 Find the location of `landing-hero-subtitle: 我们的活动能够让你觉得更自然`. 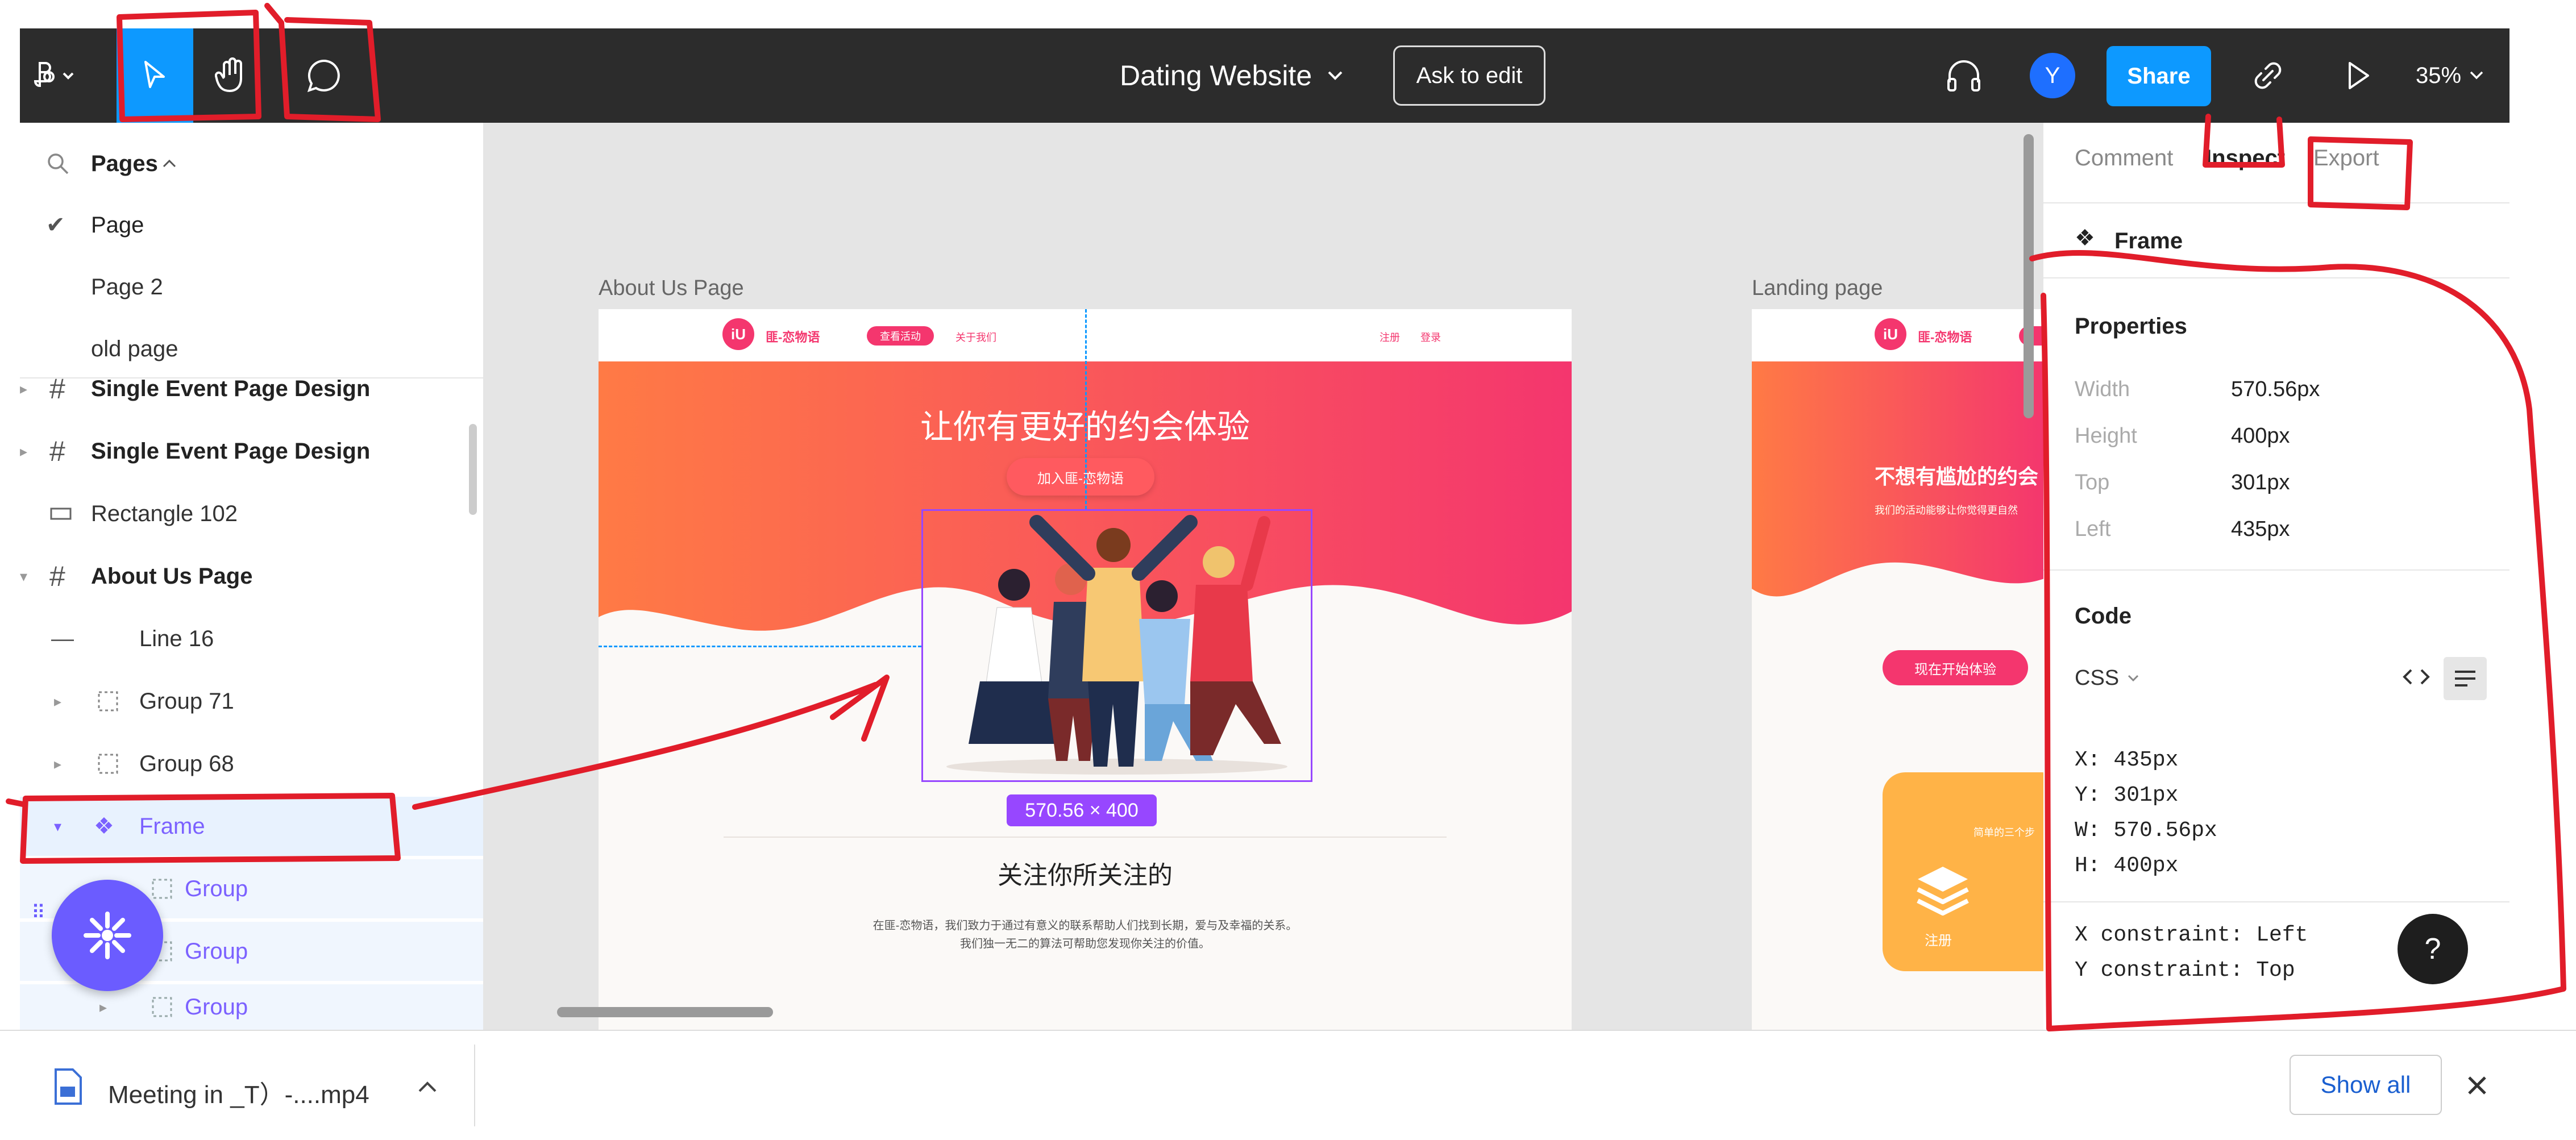

landing-hero-subtitle: 我们的活动能够让你觉得更自然 is located at coordinates (1947, 510).